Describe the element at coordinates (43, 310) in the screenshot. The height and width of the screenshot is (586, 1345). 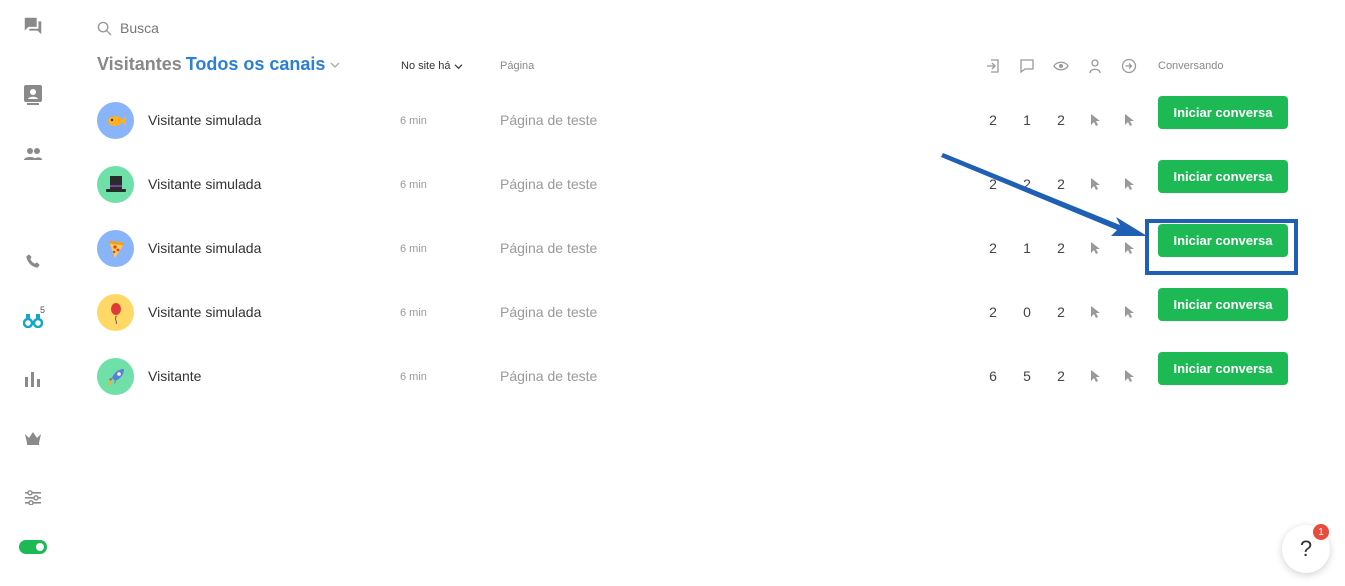
I see `monitor-badge: 5` at that location.